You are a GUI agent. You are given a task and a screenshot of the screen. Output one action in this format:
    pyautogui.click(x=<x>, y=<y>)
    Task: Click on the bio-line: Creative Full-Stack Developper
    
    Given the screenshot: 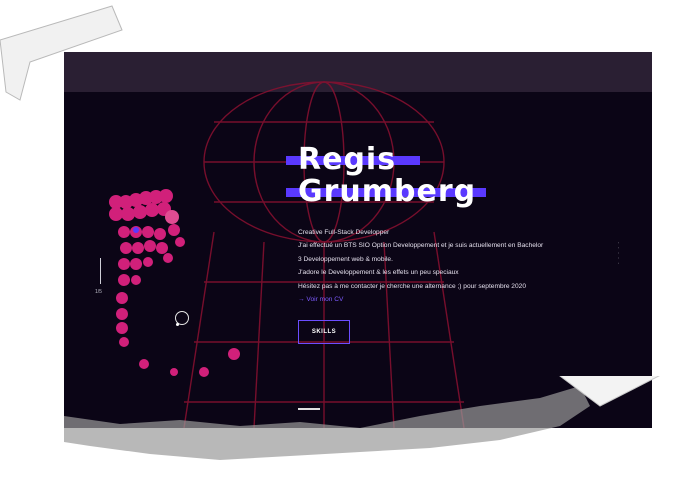 What is the action you would take?
    pyautogui.click(x=344, y=232)
    